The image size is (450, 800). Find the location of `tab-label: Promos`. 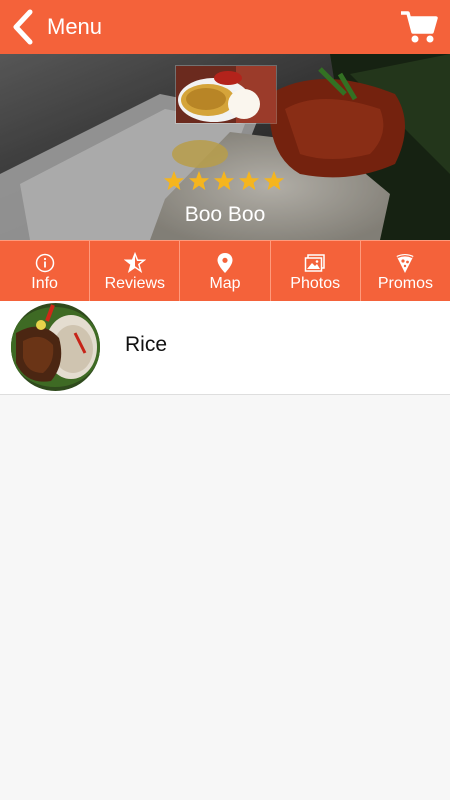

tab-label: Promos is located at coordinates (405, 283).